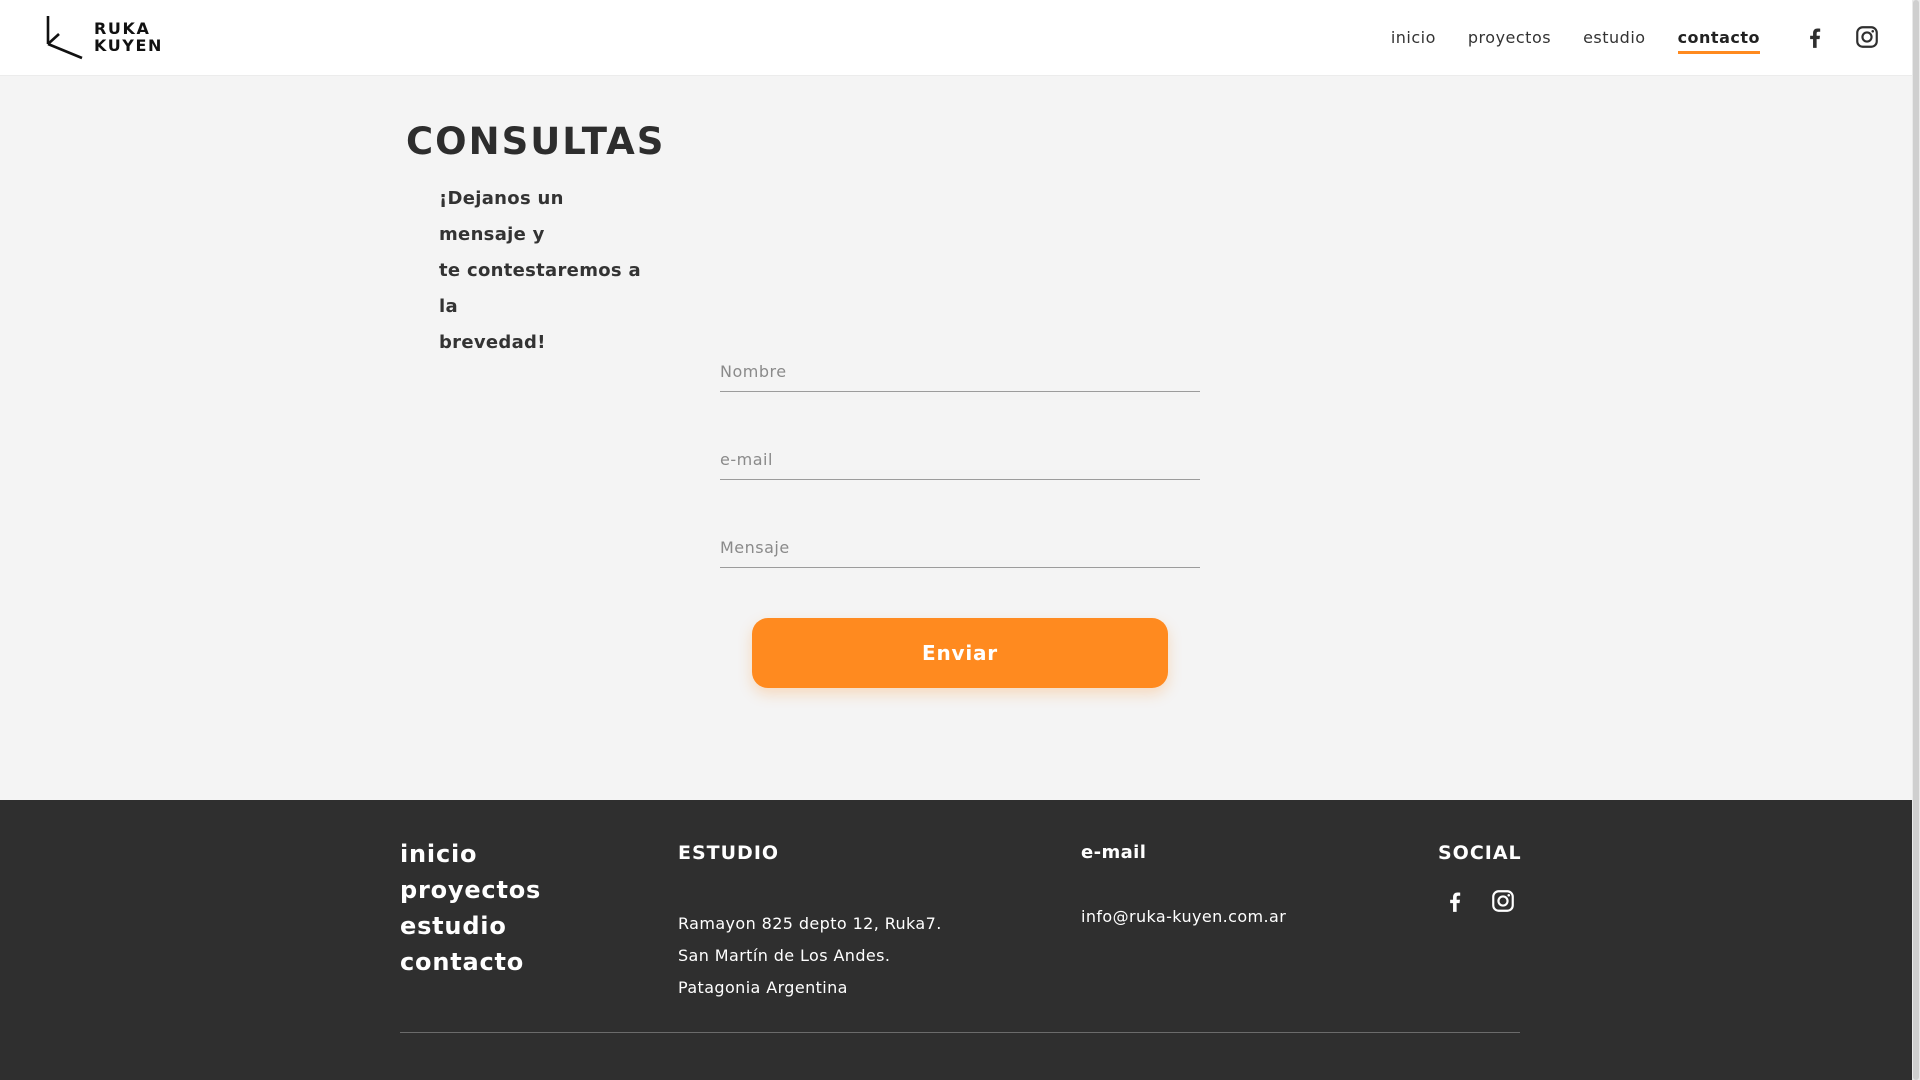  I want to click on footer-nav-inicio: inicio, so click(470, 854).